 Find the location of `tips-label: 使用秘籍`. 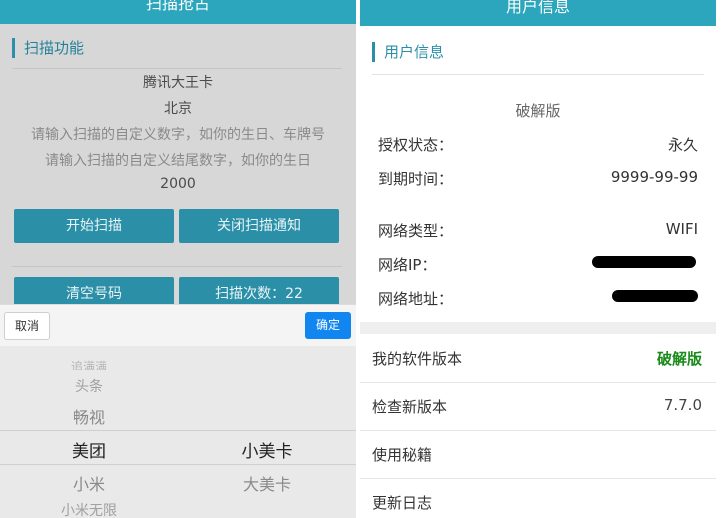

tips-label: 使用秘籍 is located at coordinates (402, 455).